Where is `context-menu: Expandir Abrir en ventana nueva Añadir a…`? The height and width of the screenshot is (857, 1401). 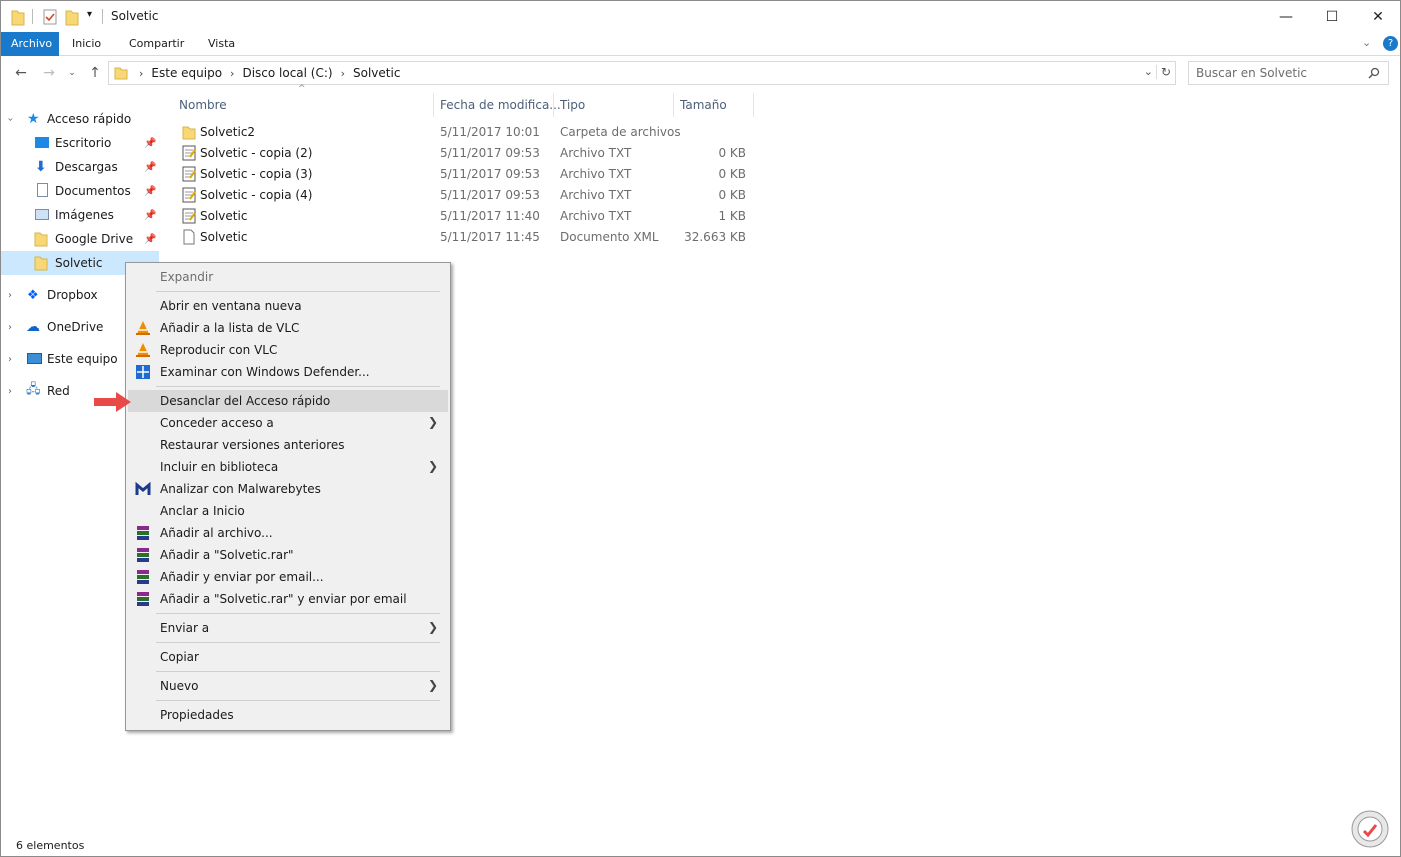 context-menu: Expandir Abrir en ventana nueva Añadir a… is located at coordinates (288, 496).